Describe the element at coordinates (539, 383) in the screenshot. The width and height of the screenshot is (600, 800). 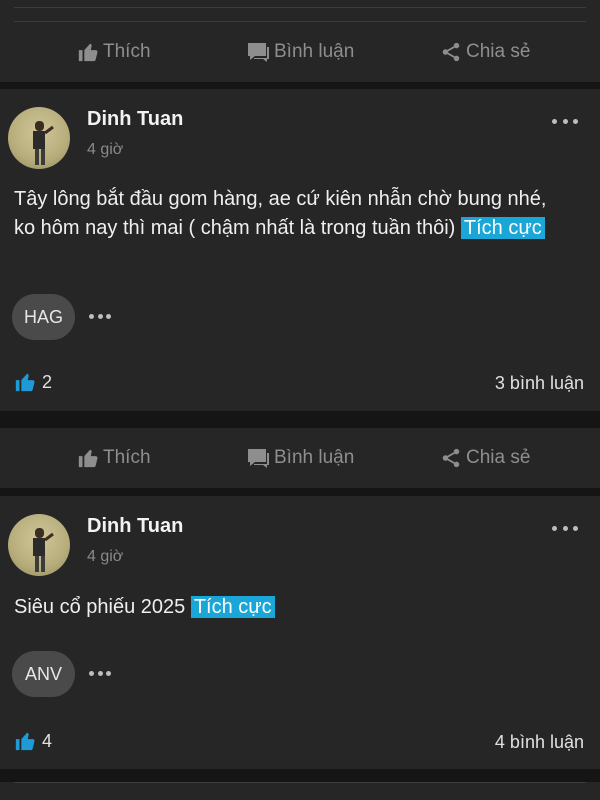
I see `comment-count: 3 bình luận` at that location.